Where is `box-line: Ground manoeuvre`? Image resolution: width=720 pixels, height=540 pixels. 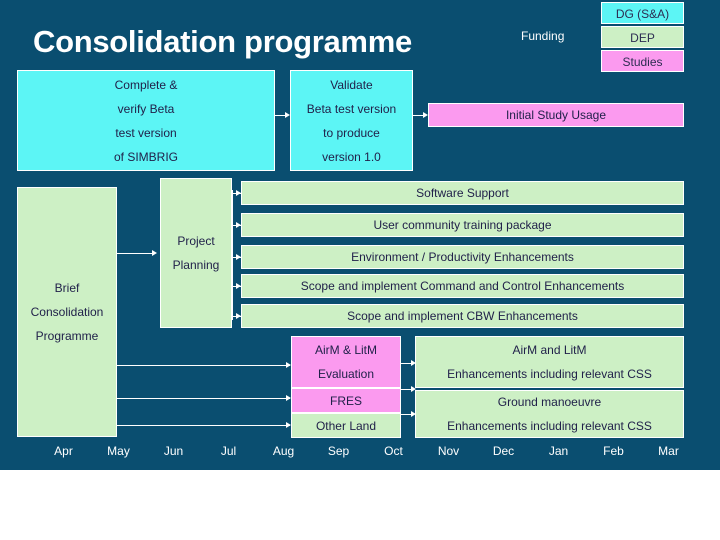
box-line: Ground manoeuvre is located at coordinates (549, 402).